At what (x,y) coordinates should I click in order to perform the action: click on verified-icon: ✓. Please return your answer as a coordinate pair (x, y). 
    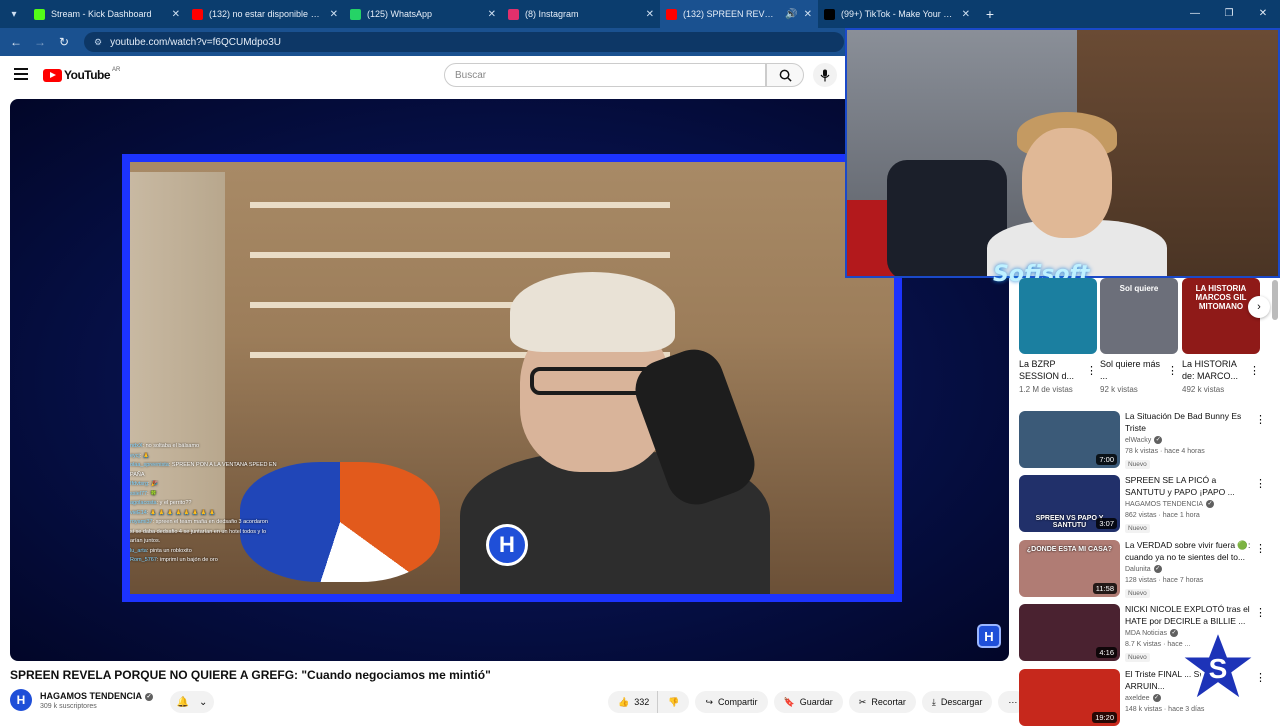
    Looking at the image, I should click on (149, 696).